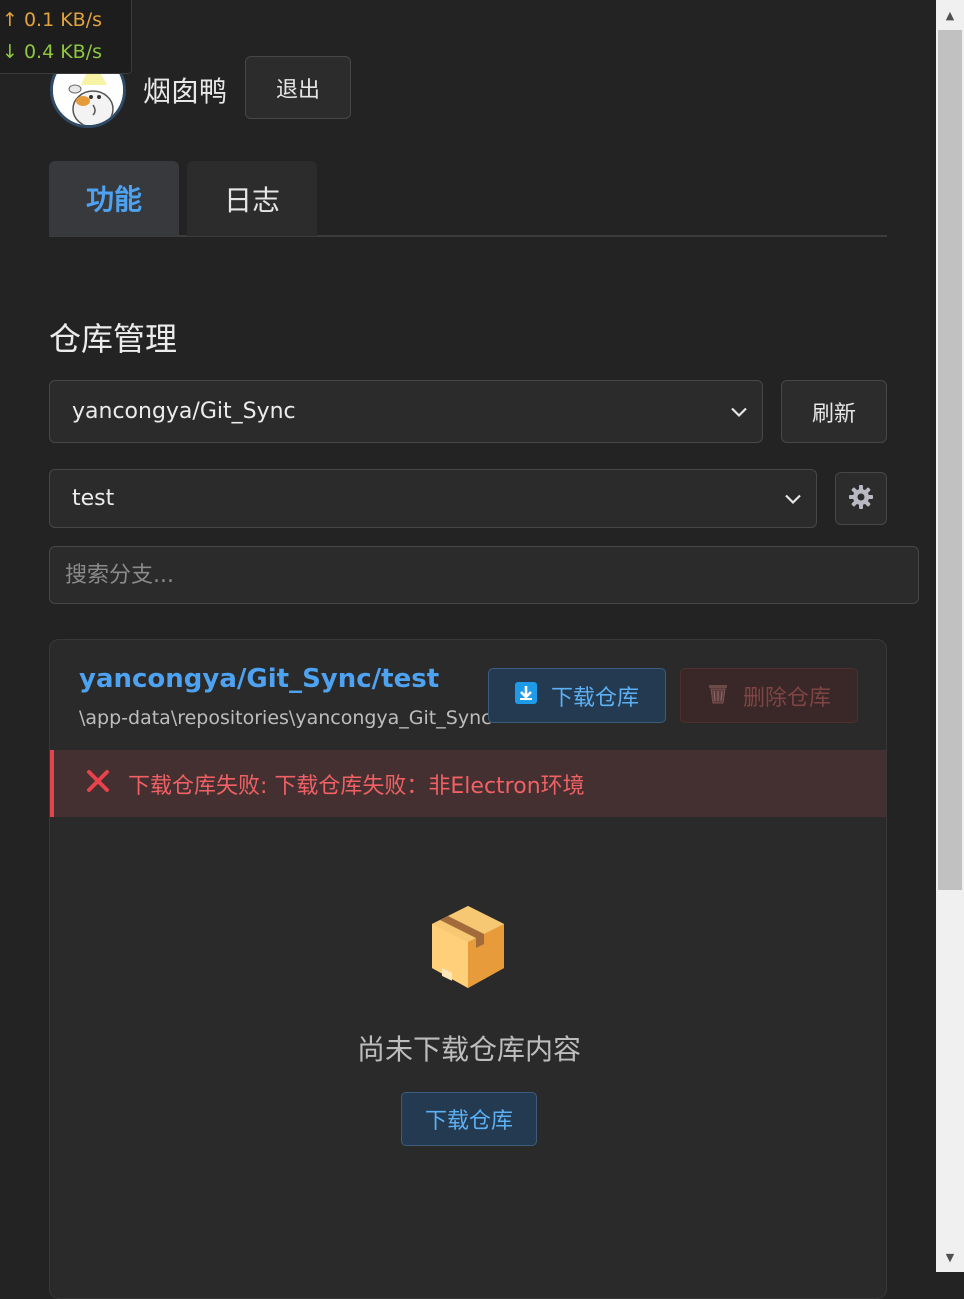 The image size is (964, 1299). What do you see at coordinates (786, 698) in the screenshot?
I see `delete-repository-label: 删除仓库` at bounding box center [786, 698].